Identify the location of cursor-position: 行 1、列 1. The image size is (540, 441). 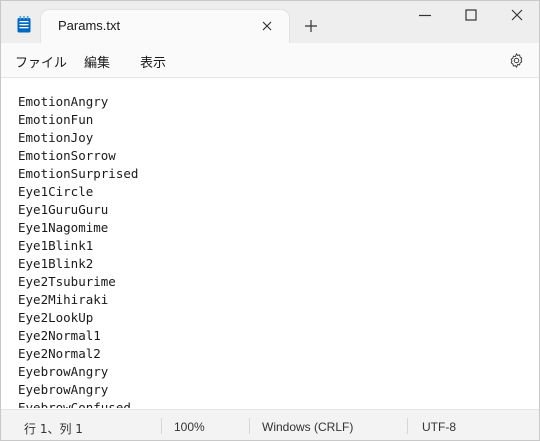
(53, 429).